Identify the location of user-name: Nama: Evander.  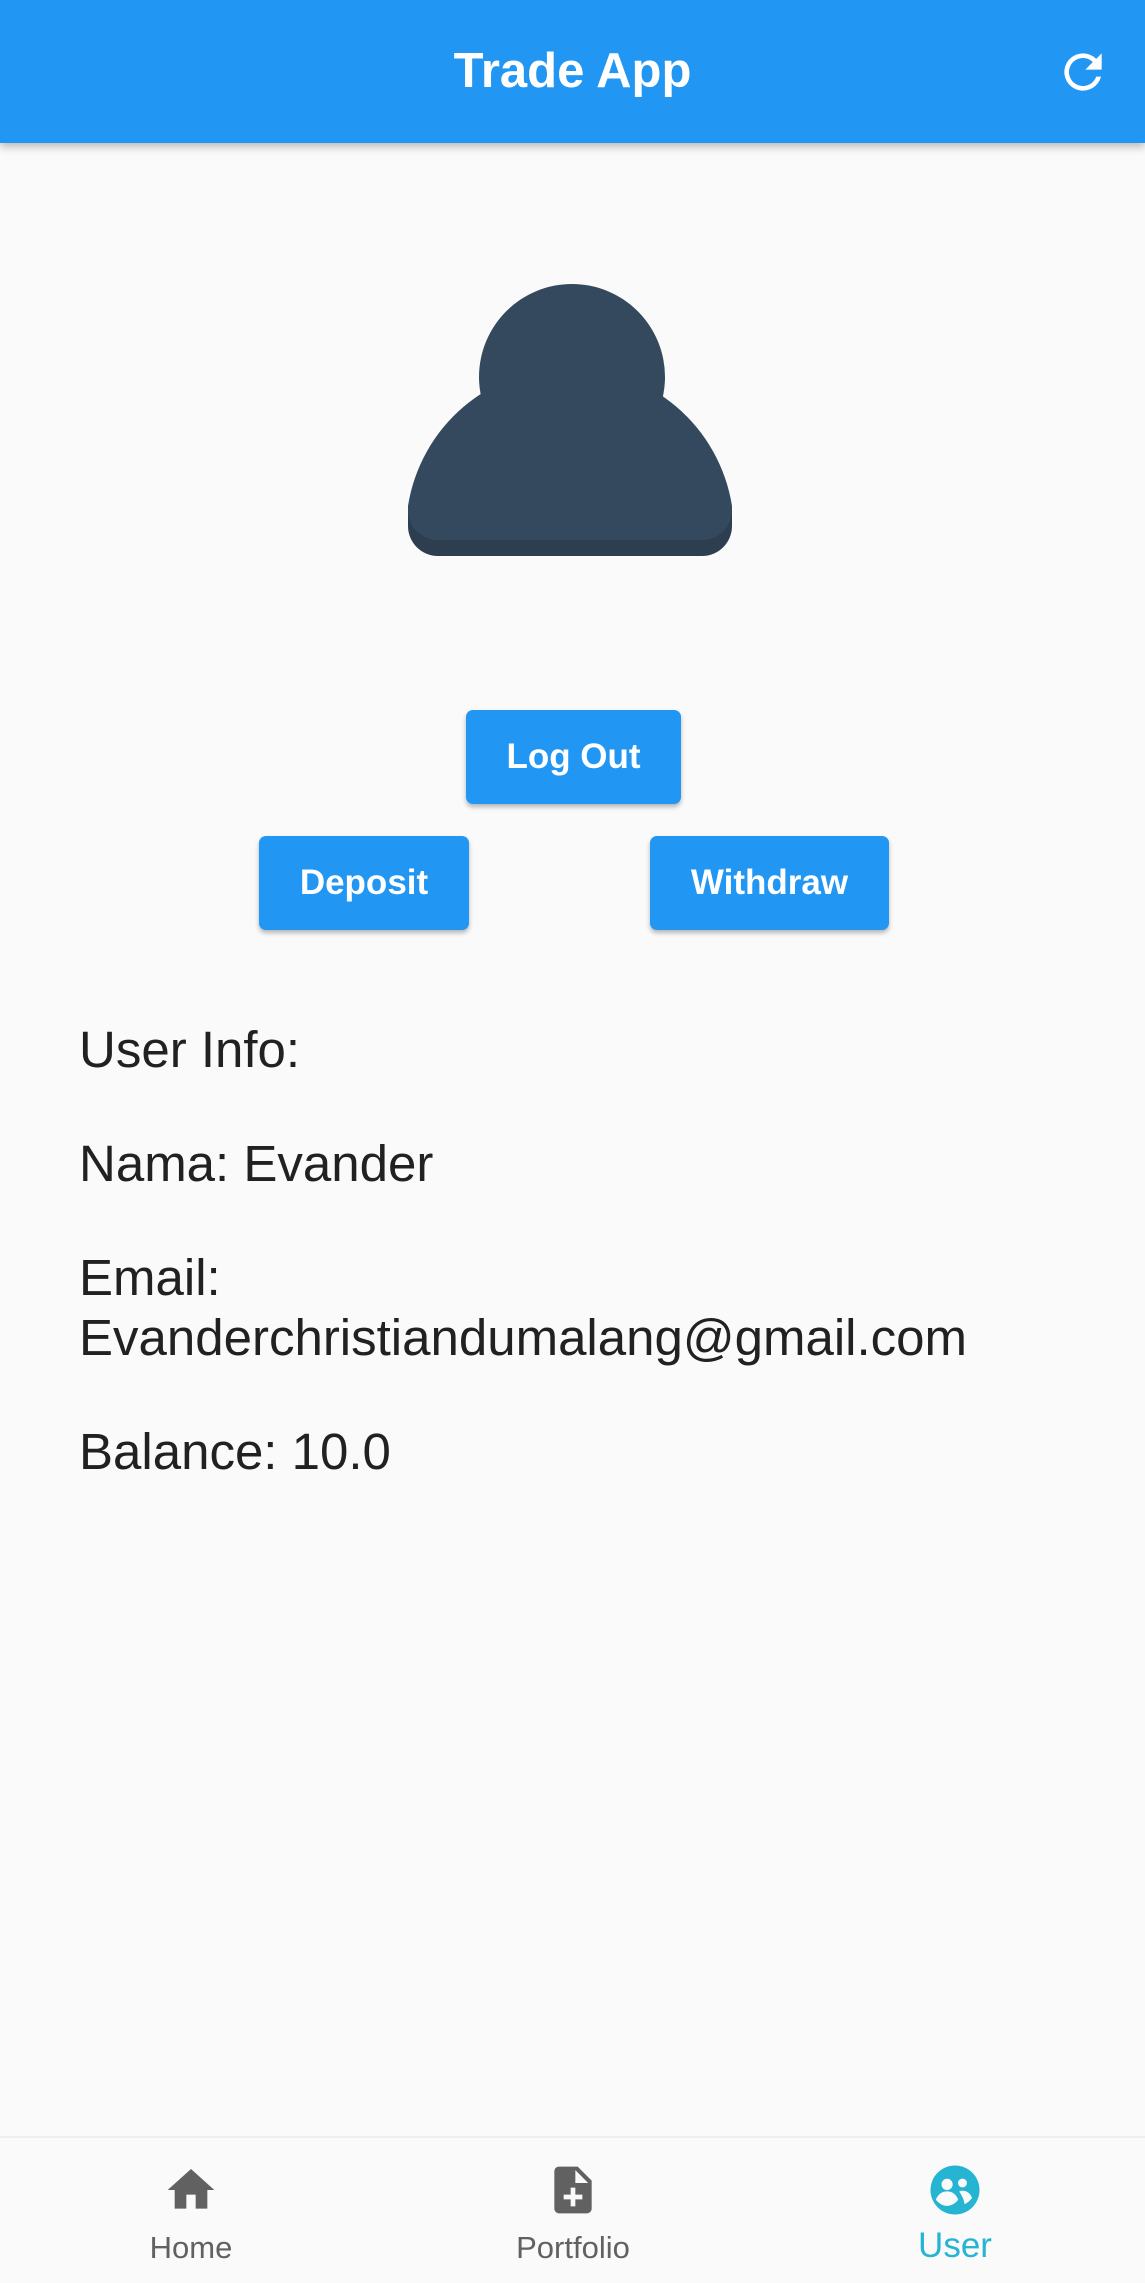
(256, 1163).